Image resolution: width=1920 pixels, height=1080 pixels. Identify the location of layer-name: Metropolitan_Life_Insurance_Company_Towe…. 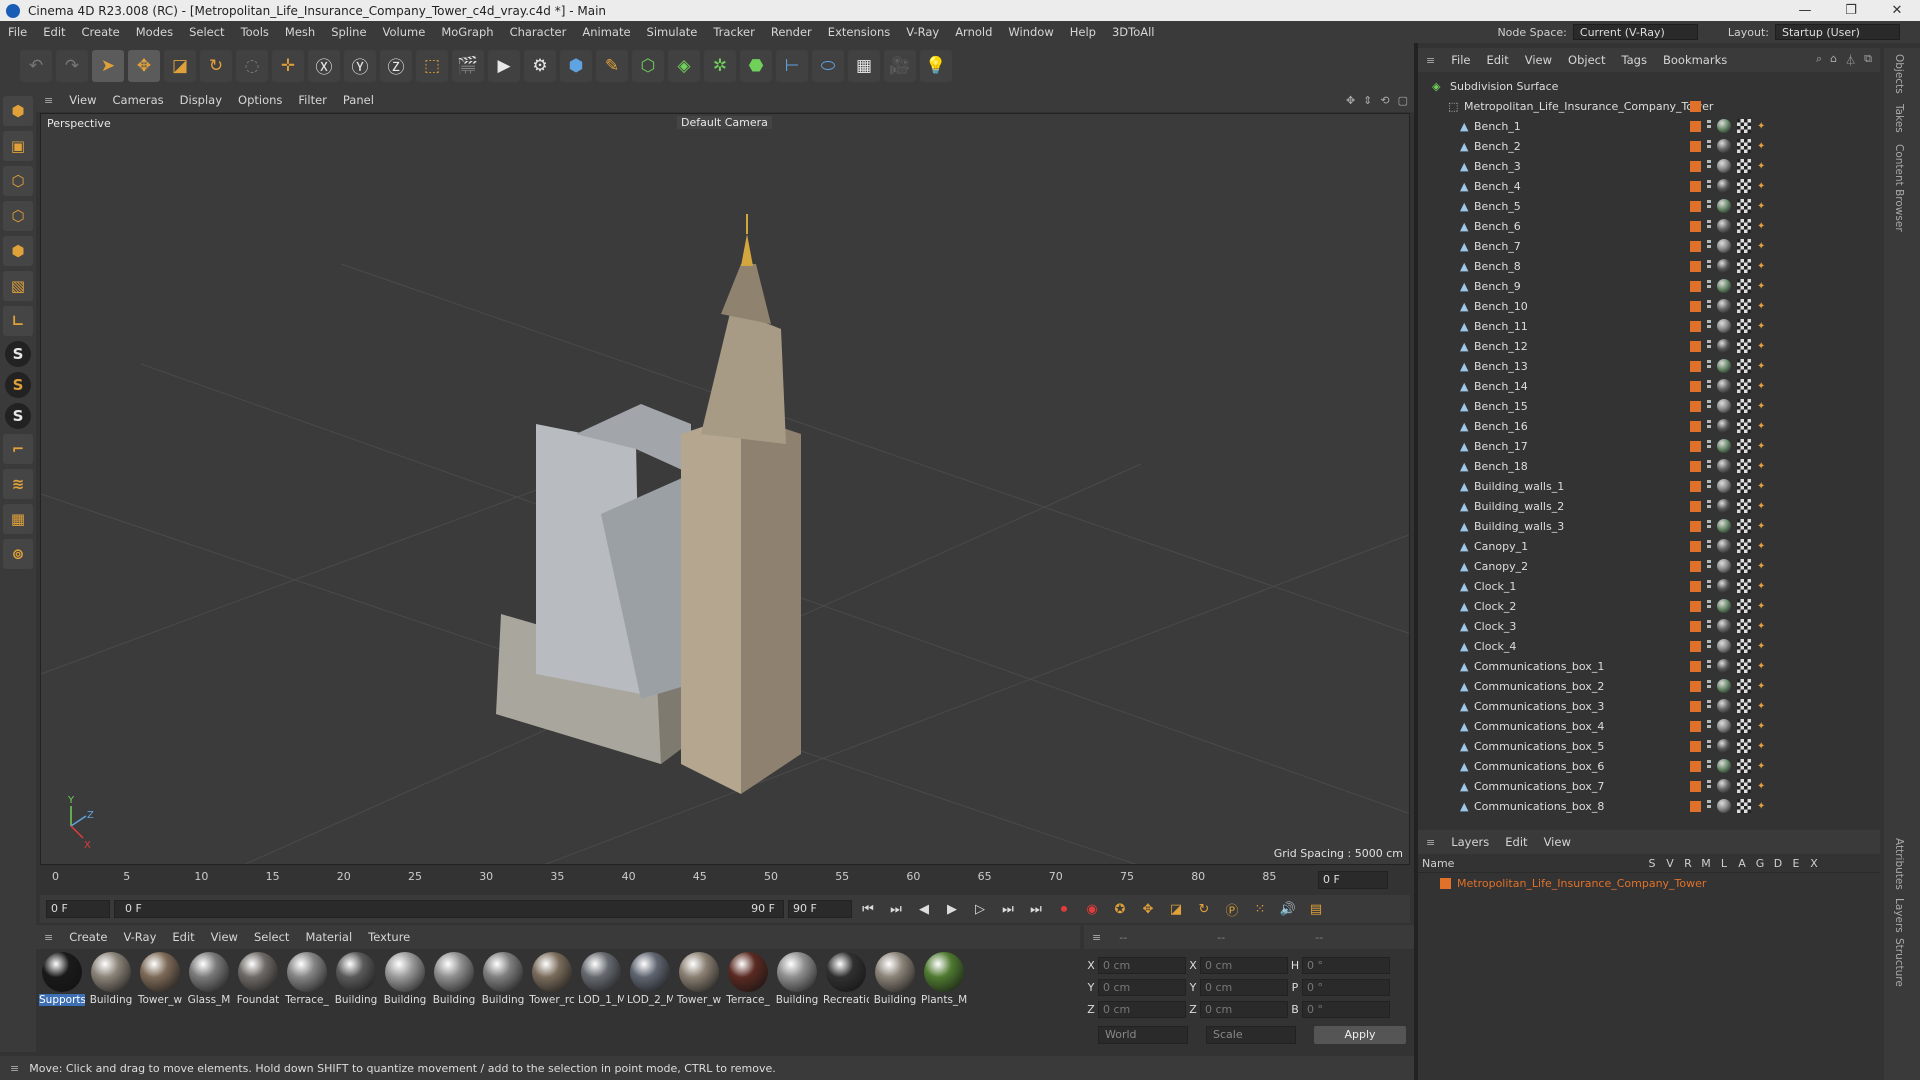
(1581, 883).